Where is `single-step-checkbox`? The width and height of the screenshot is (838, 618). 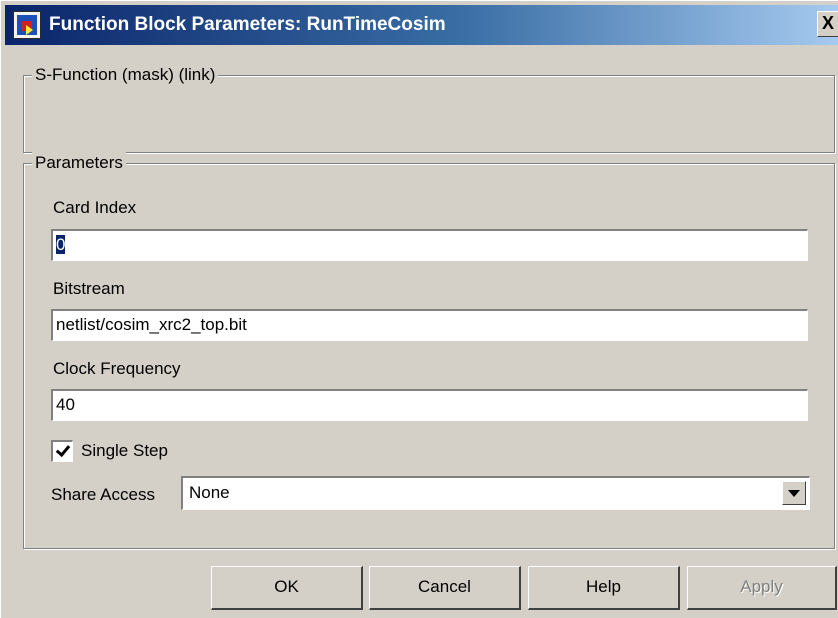 single-step-checkbox is located at coordinates (62, 451).